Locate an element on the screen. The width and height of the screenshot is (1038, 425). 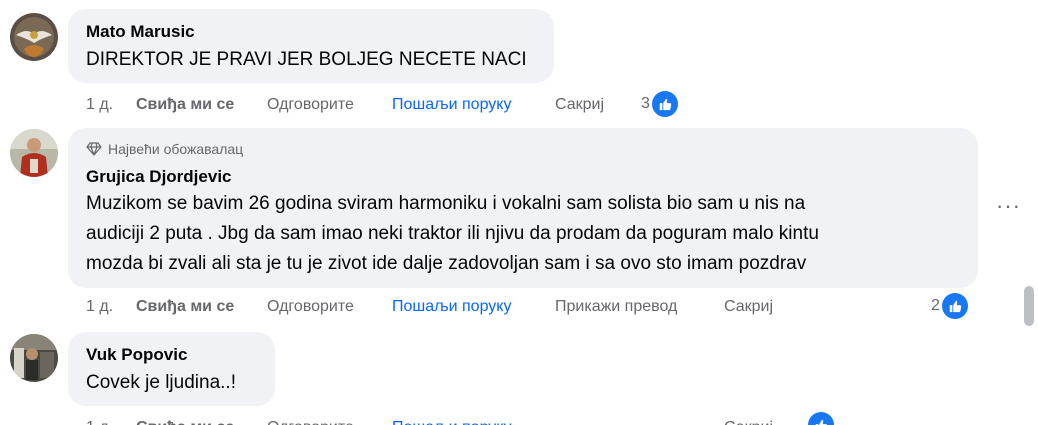
reaction-summary: 2 is located at coordinates (949, 306).